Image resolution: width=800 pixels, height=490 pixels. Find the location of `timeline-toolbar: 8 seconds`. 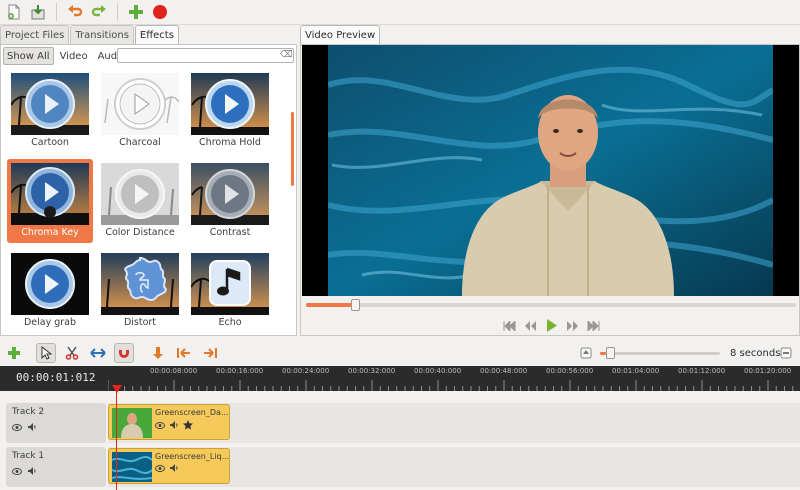

timeline-toolbar: 8 seconds is located at coordinates (400, 353).